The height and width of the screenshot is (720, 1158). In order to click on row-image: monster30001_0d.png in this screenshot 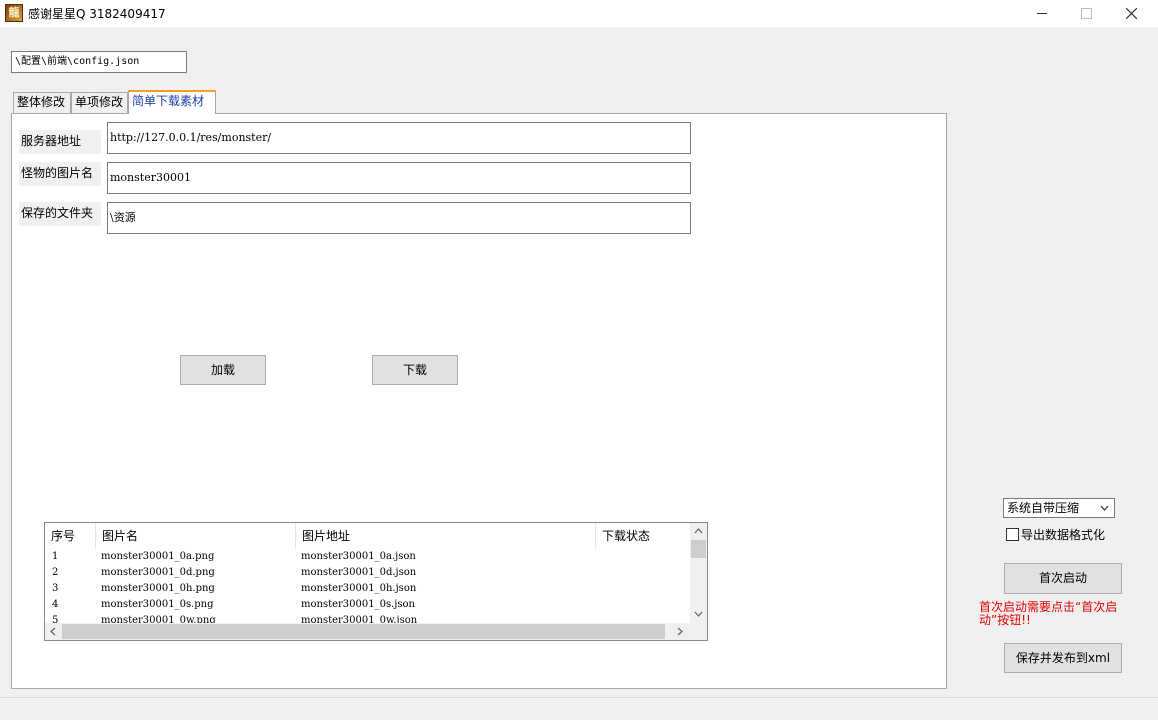, I will do `click(158, 572)`.